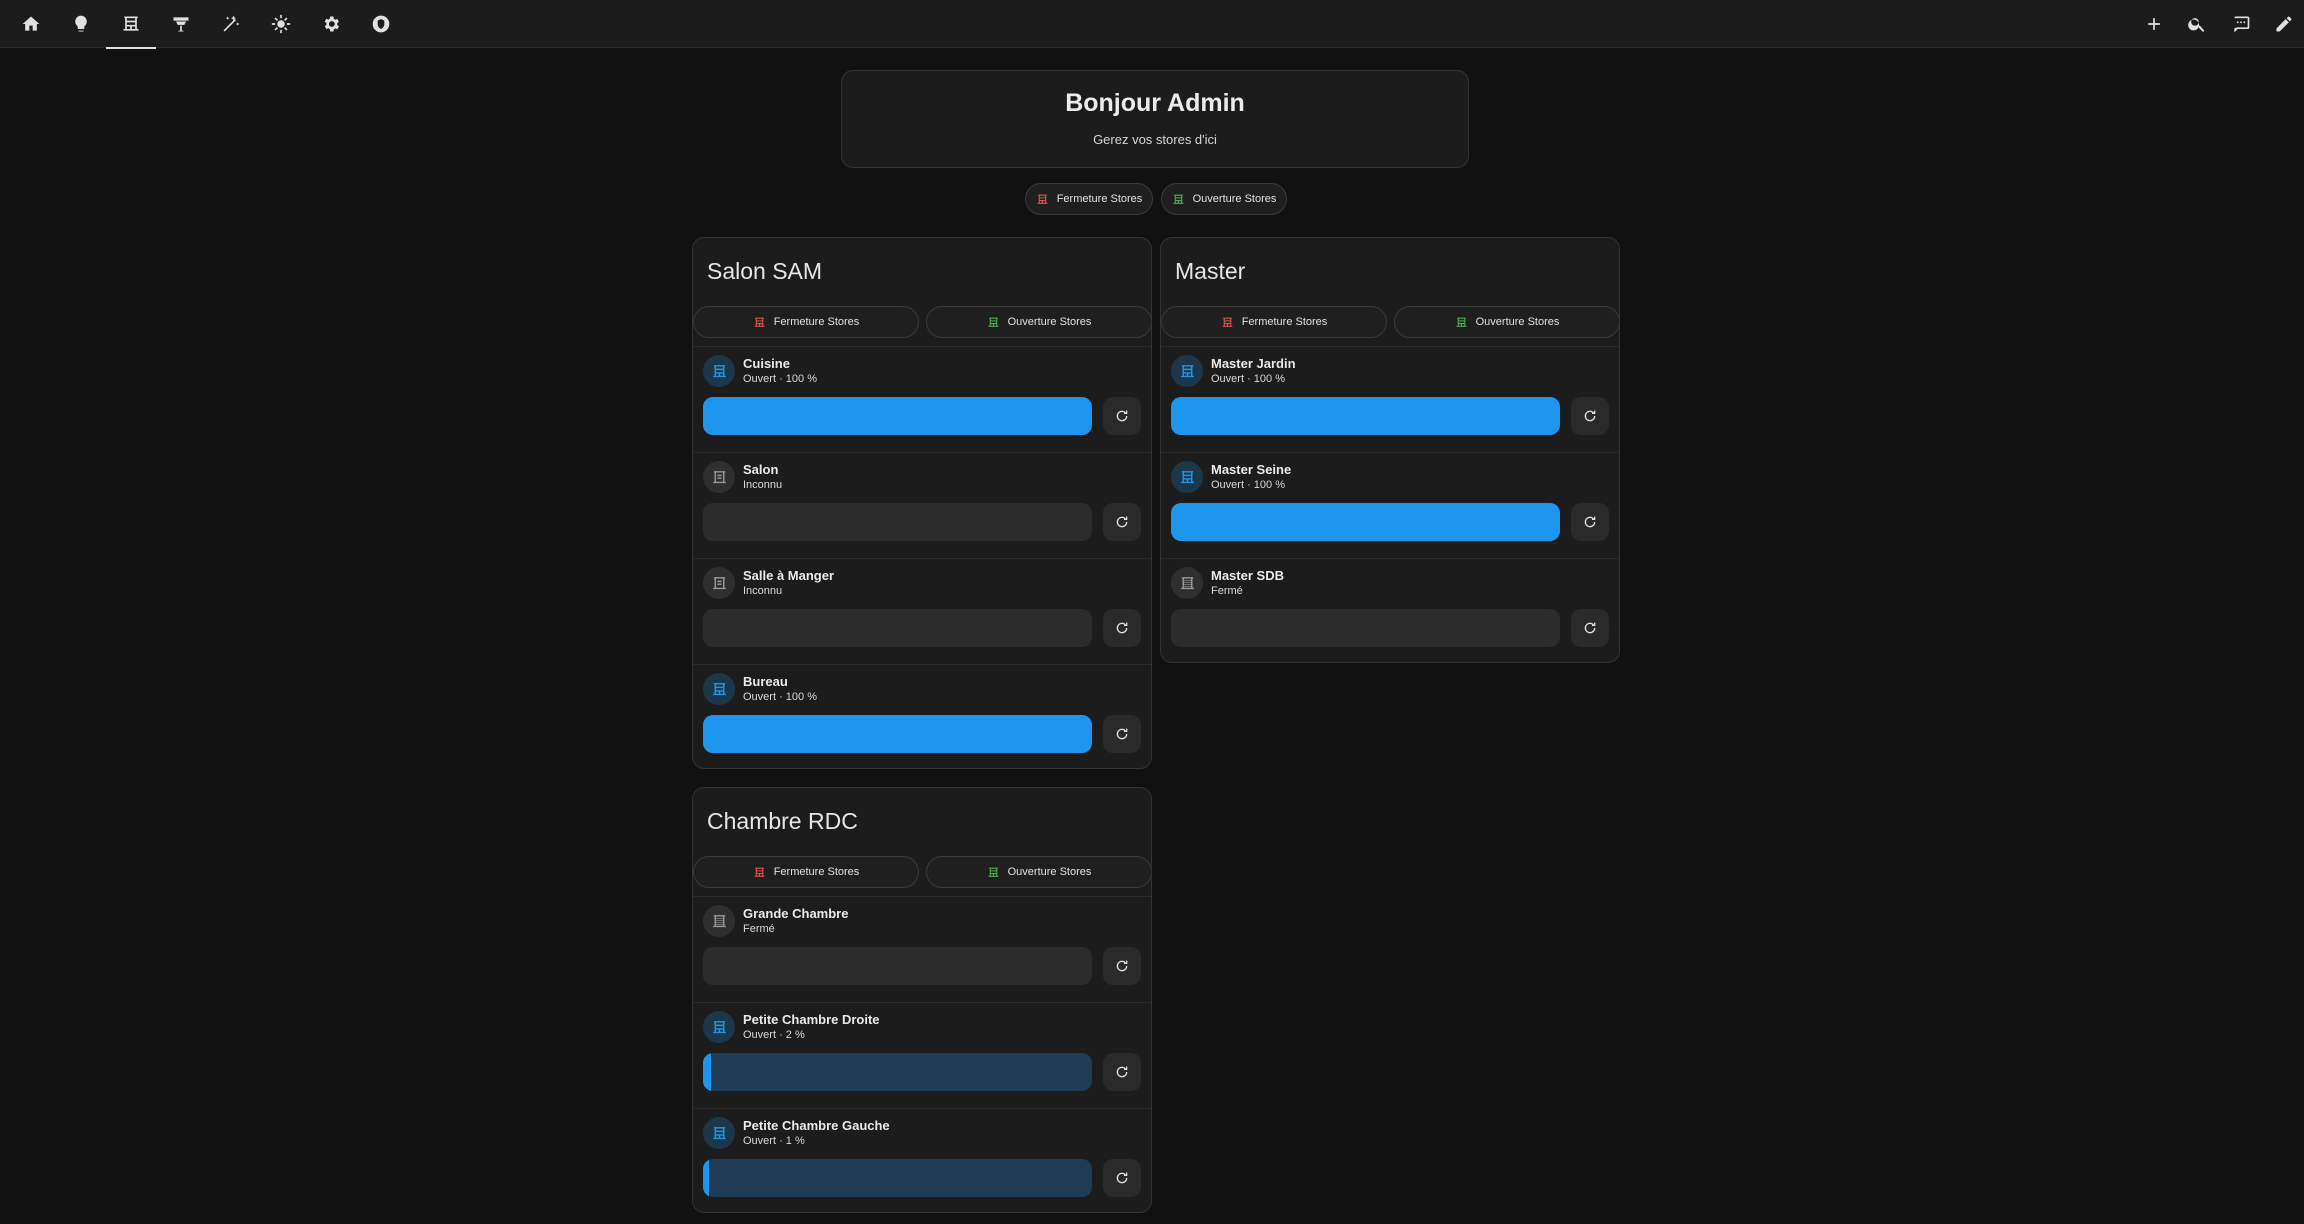 This screenshot has width=2304, height=1224. Describe the element at coordinates (281, 24) in the screenshot. I see `tab-sun` at that location.